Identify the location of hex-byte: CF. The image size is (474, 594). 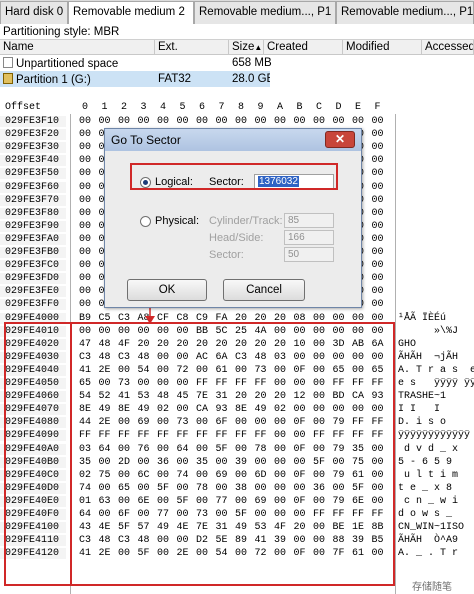
(163, 318).